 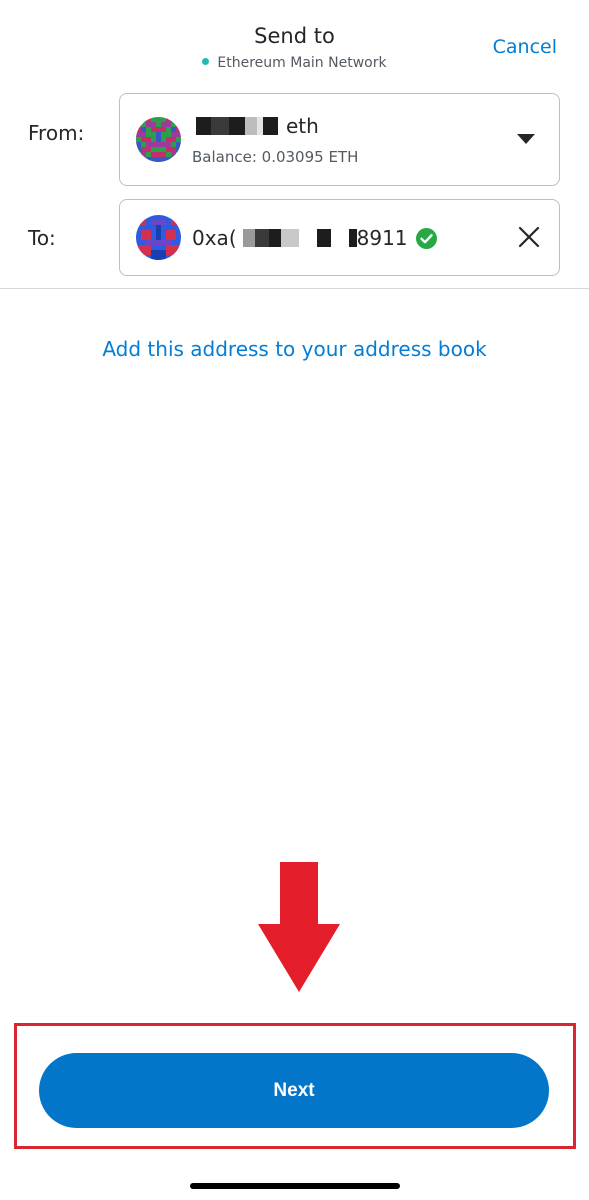 What do you see at coordinates (294, 40) in the screenshot?
I see `header: Send to Ethereum Main Network Cancel` at bounding box center [294, 40].